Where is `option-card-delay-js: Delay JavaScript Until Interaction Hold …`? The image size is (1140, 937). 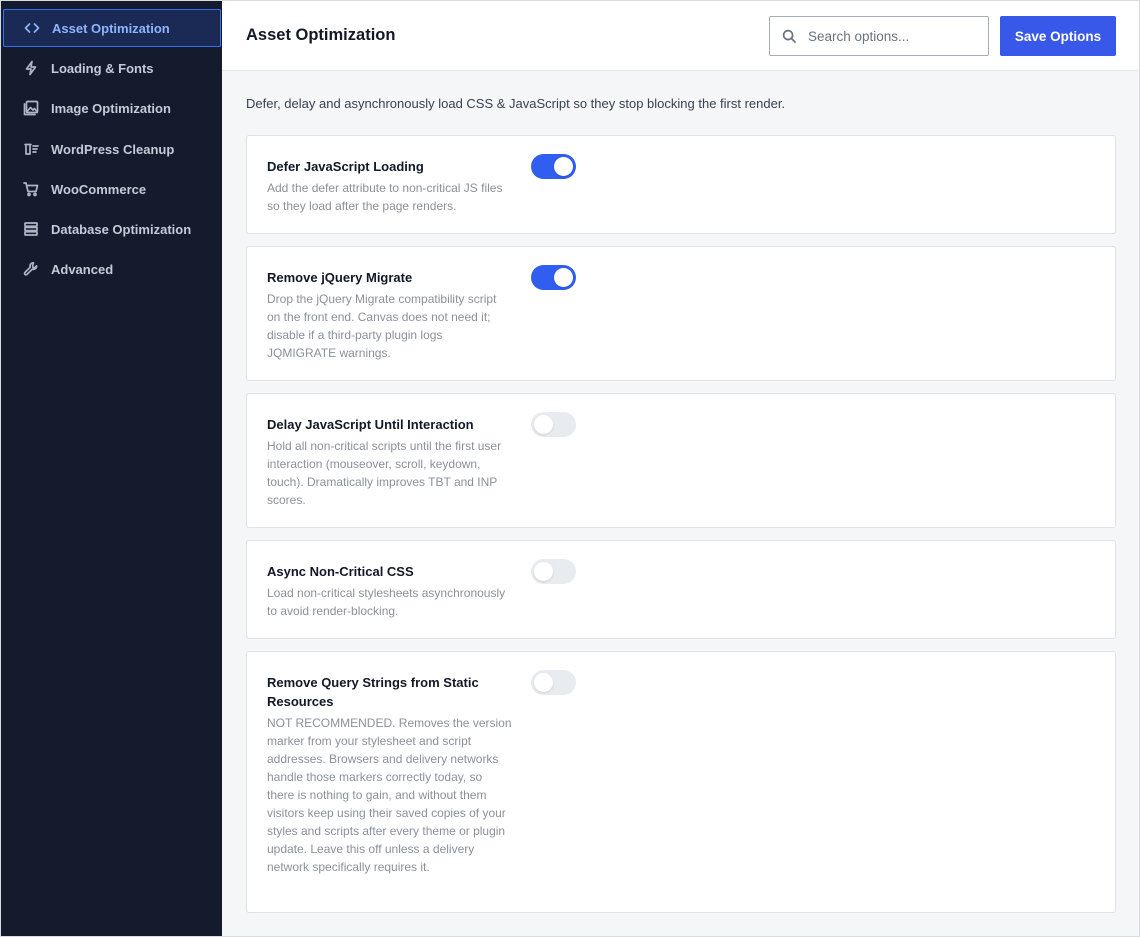 option-card-delay-js: Delay JavaScript Until Interaction Hold … is located at coordinates (681, 460).